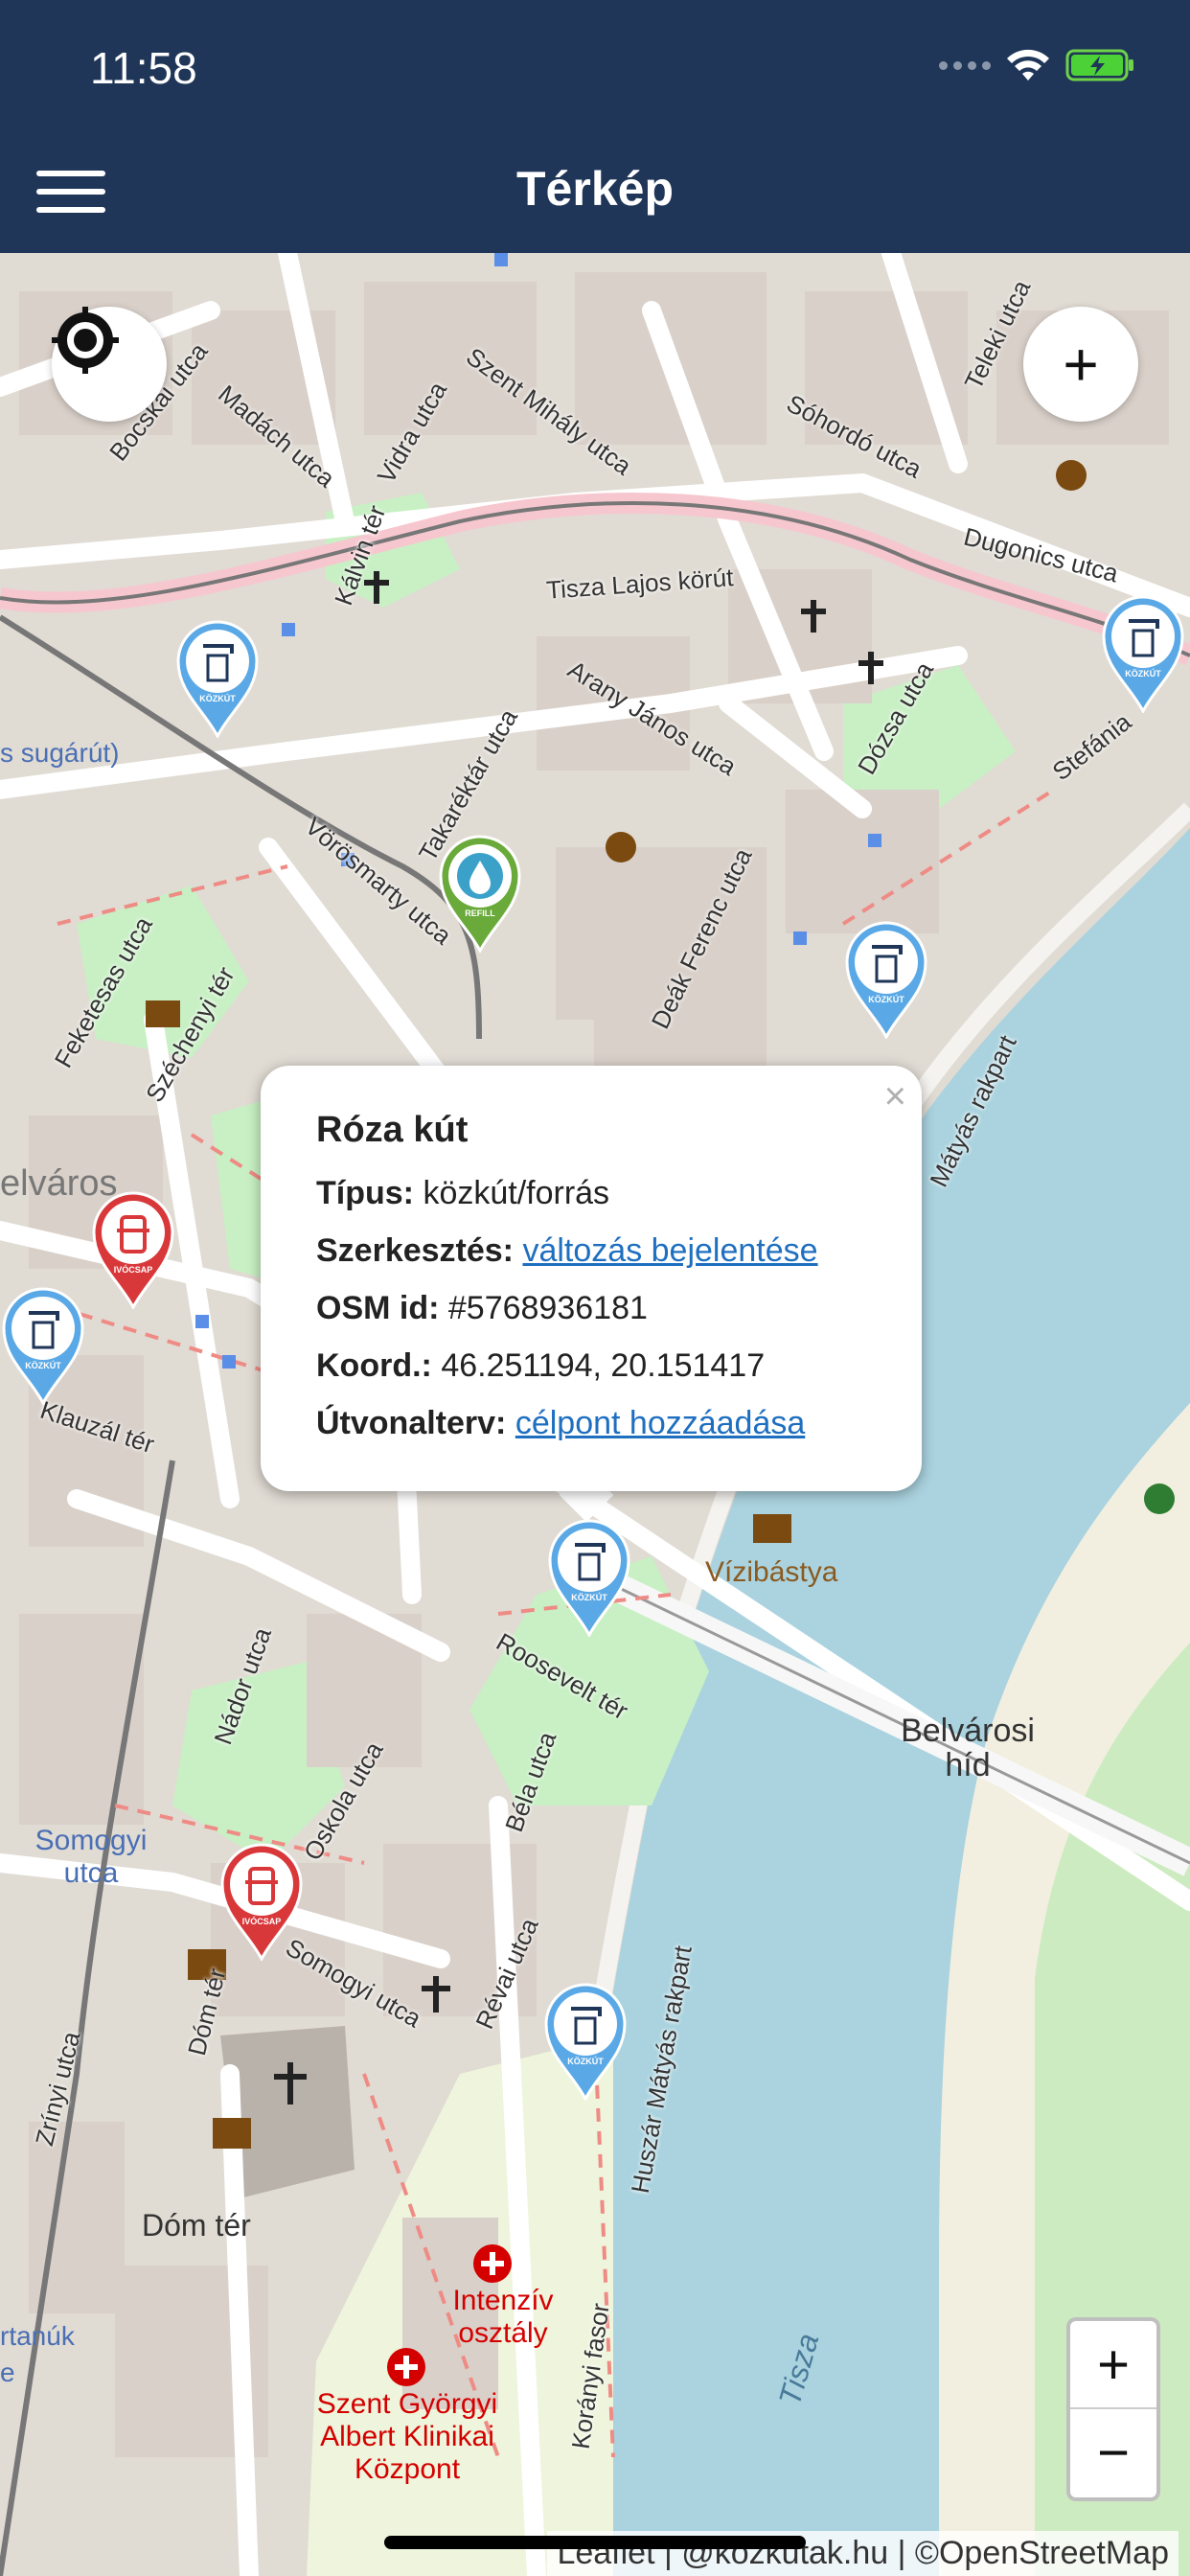  Describe the element at coordinates (541, 1365) in the screenshot. I see `popup-coord-row: Koord.: 46.251194, 20.151417` at that location.